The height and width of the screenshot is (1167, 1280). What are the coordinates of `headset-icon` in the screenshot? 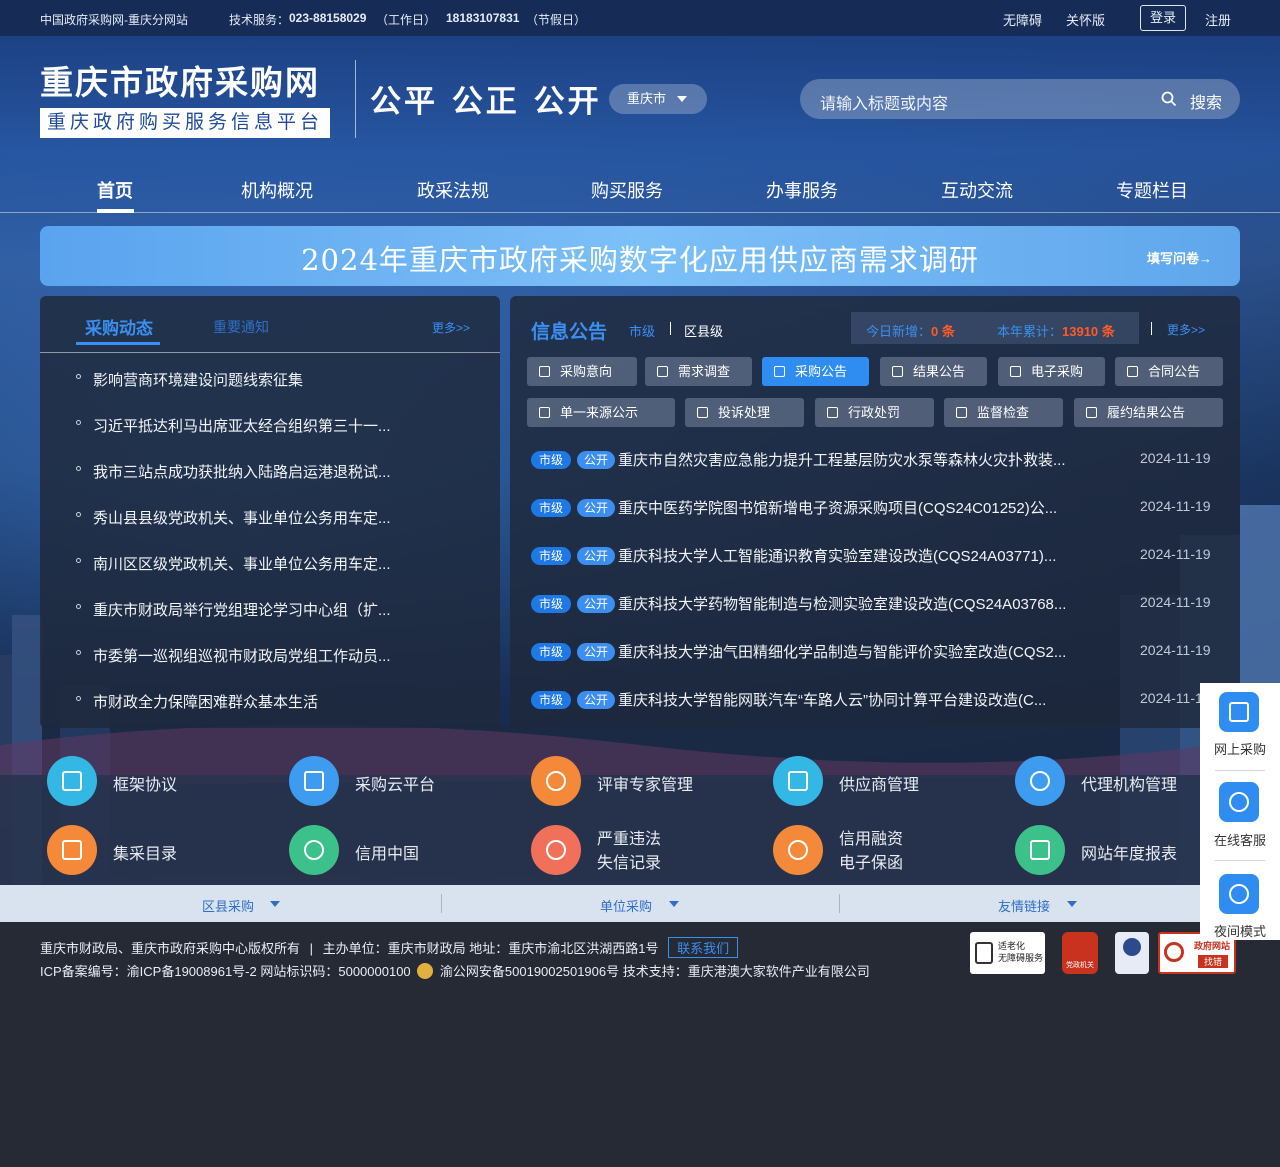 It's located at (1239, 802).